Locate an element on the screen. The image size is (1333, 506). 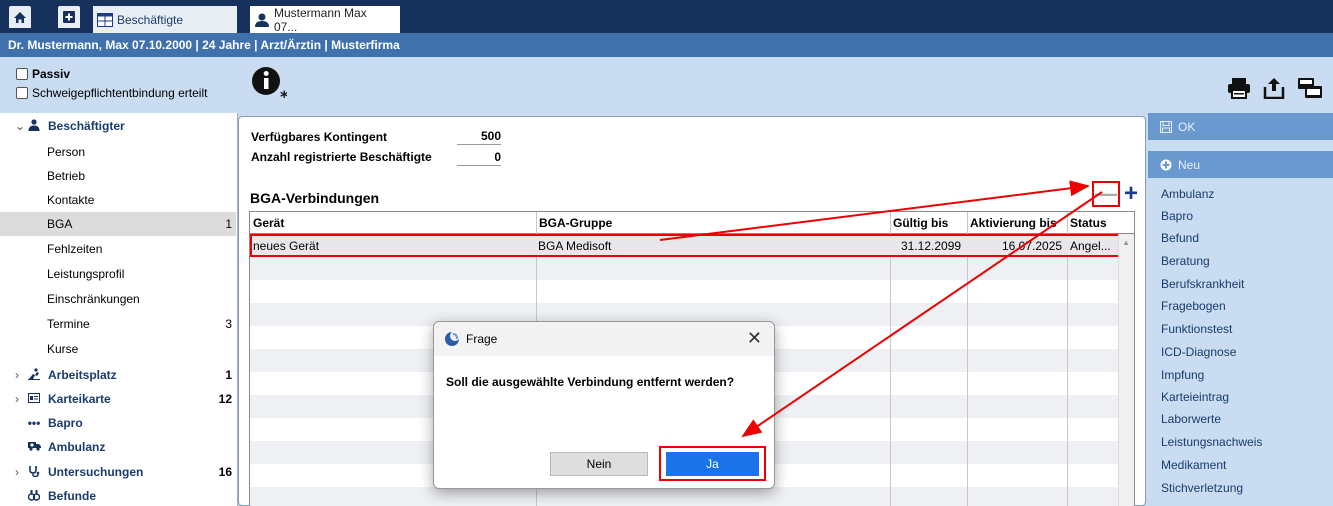
action-berufskrankheit: Berufskrankheit is located at coordinates (1202, 284).